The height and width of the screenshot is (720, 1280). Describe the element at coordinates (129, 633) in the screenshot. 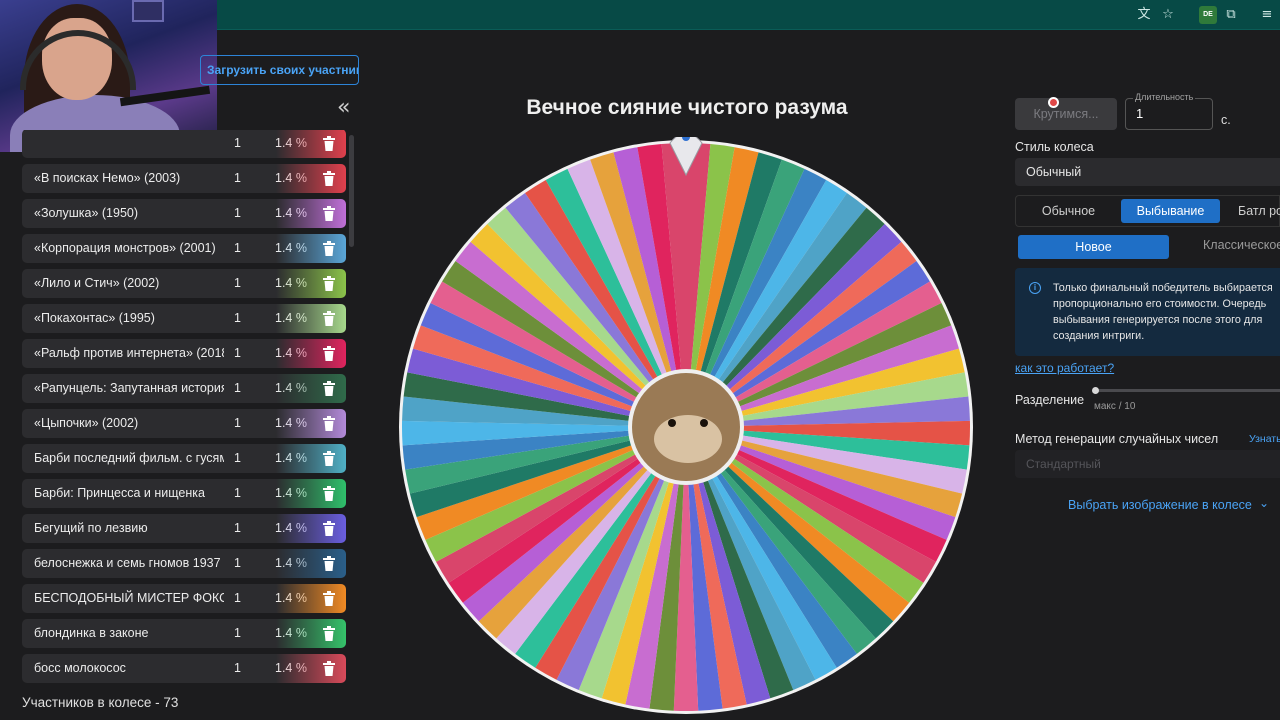

I see `participant-name: блондинка в законе` at that location.